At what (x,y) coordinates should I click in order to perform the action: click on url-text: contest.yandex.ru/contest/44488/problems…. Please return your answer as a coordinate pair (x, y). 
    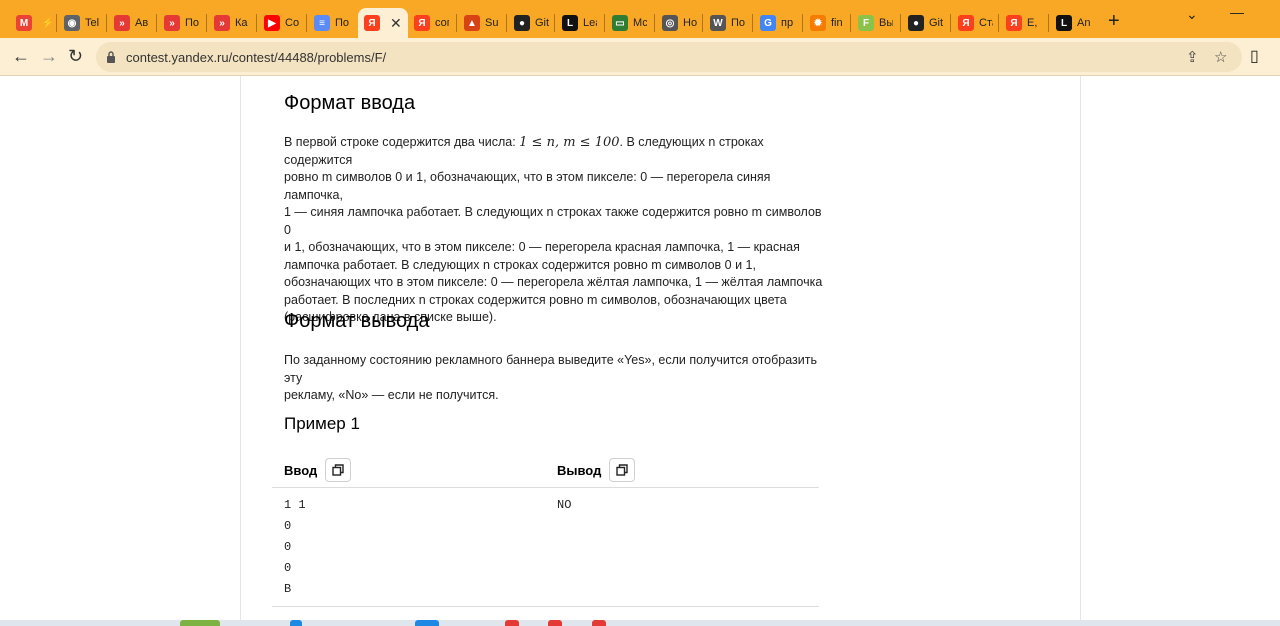
    Looking at the image, I should click on (256, 57).